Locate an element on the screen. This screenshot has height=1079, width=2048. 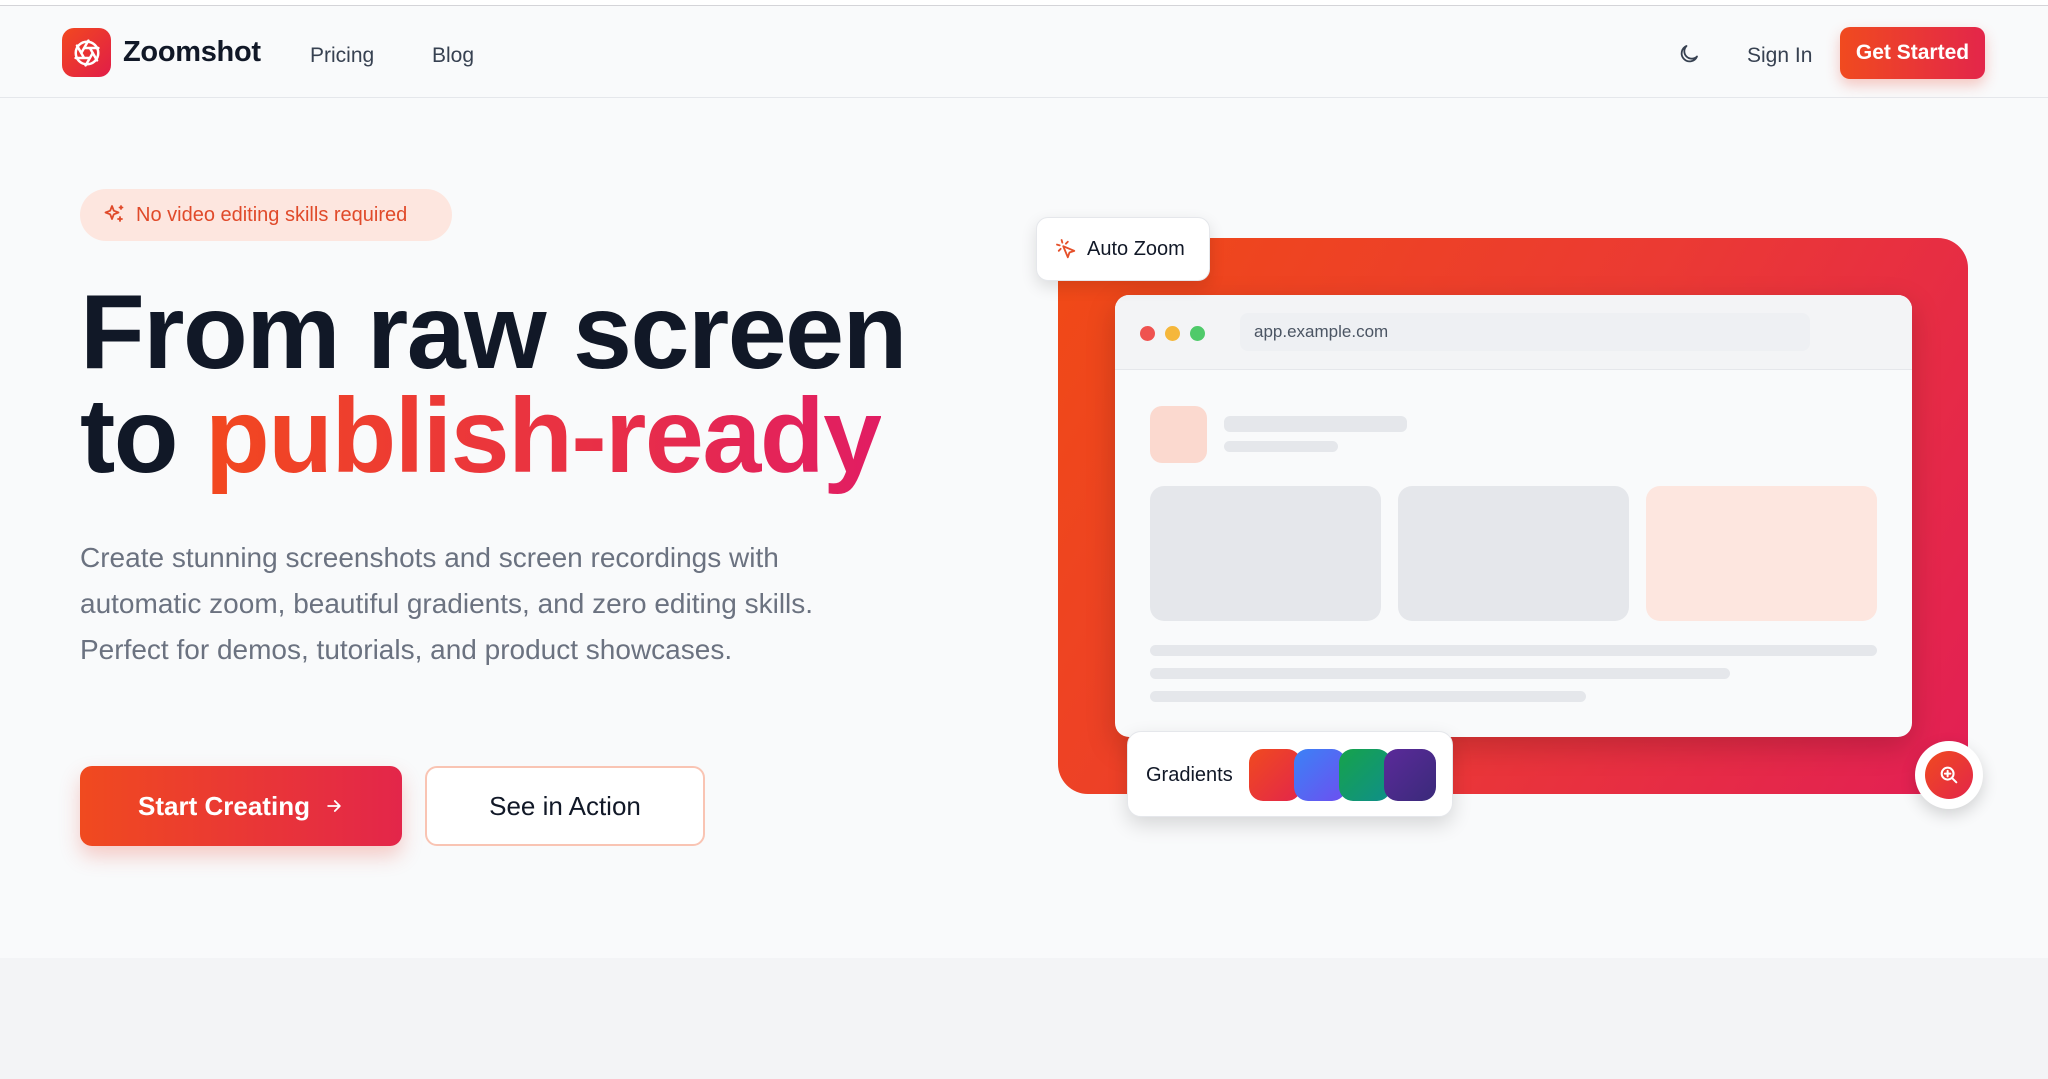
brand-name: Zoomshot is located at coordinates (192, 52).